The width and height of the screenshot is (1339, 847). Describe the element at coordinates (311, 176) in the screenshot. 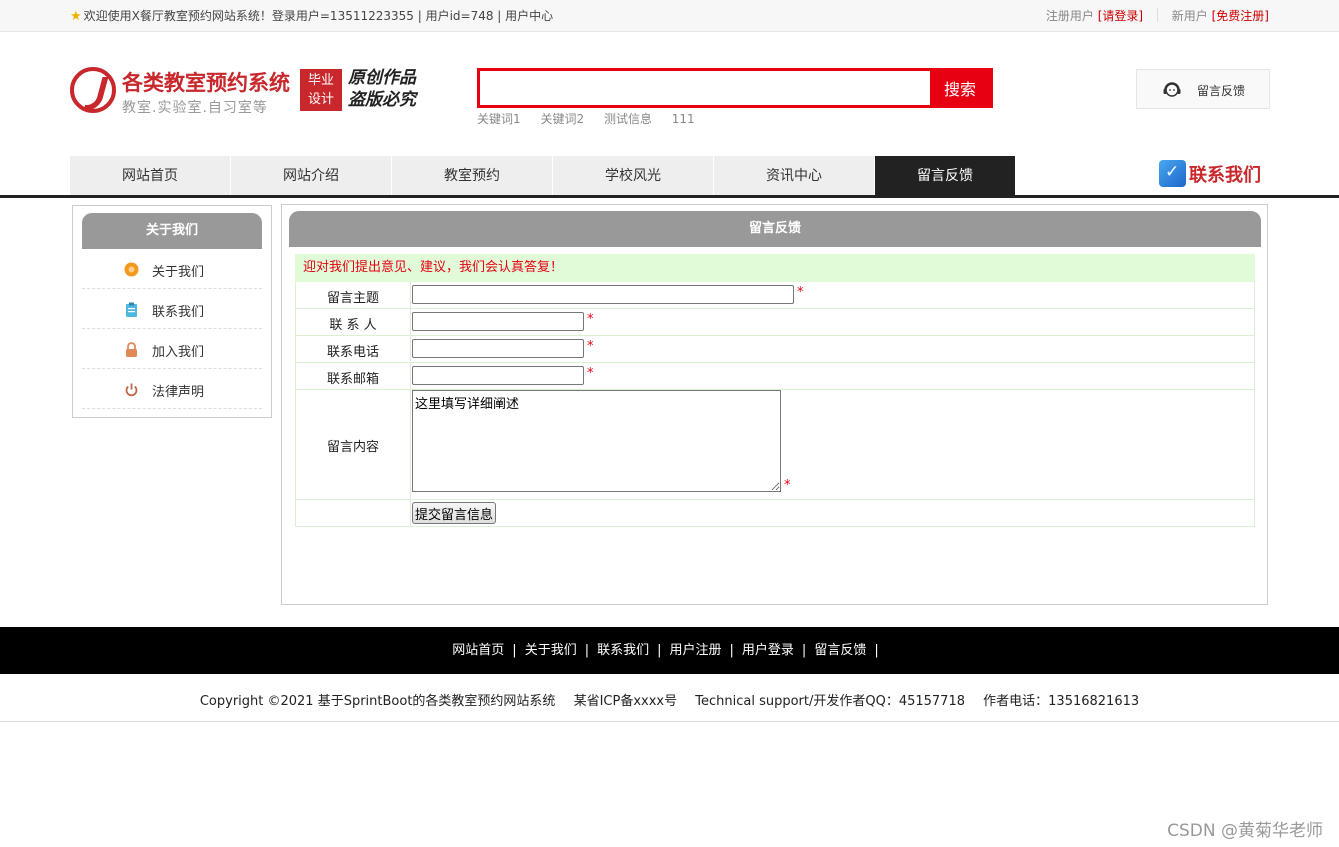

I see `nav-item-intro: 网站介绍` at that location.